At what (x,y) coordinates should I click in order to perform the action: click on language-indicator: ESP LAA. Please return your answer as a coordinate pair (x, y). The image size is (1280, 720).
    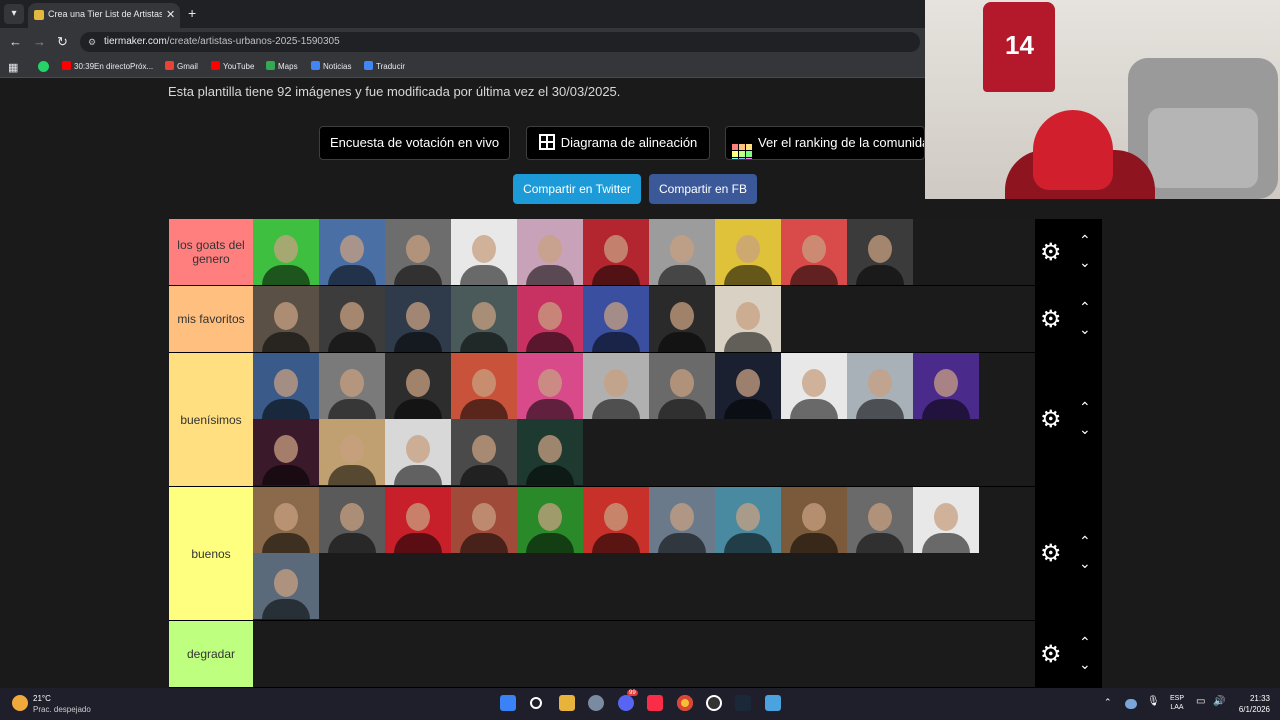
    Looking at the image, I should click on (1177, 703).